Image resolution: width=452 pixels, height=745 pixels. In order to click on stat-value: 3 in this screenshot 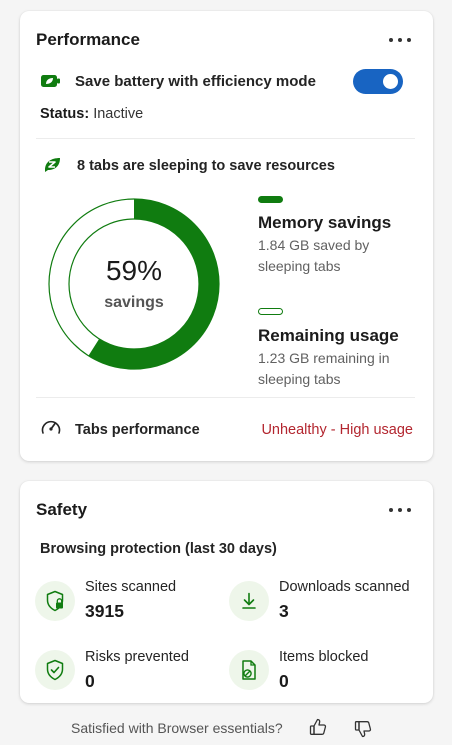, I will do `click(284, 611)`.